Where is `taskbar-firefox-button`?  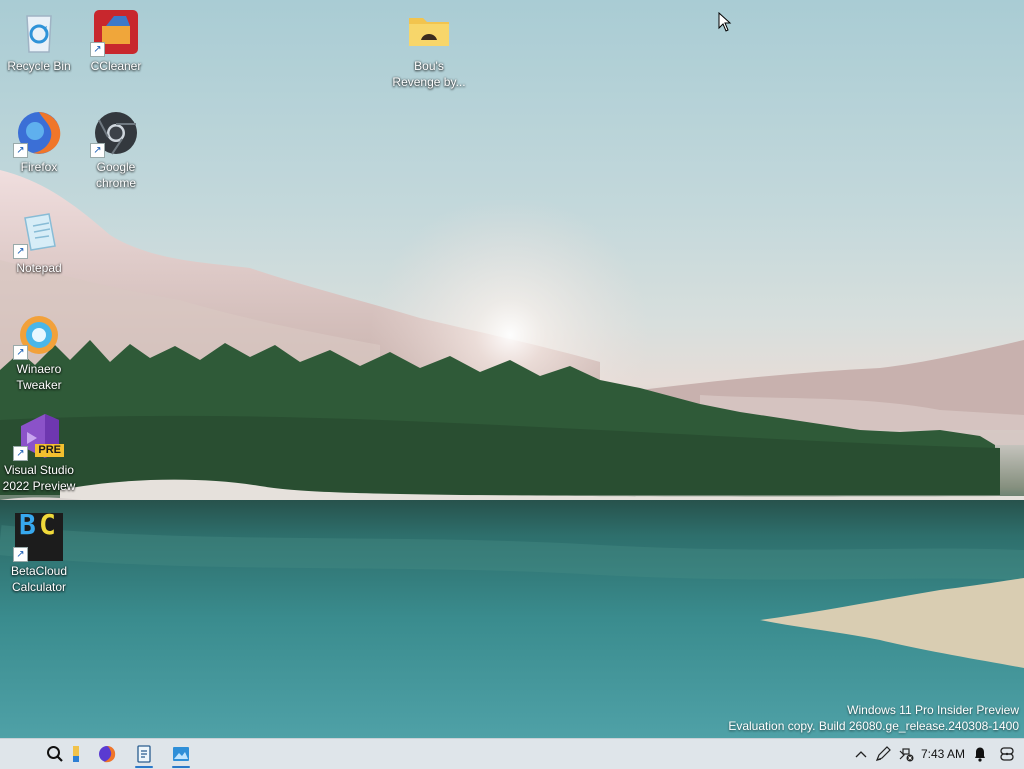
taskbar-firefox-button is located at coordinates (107, 754).